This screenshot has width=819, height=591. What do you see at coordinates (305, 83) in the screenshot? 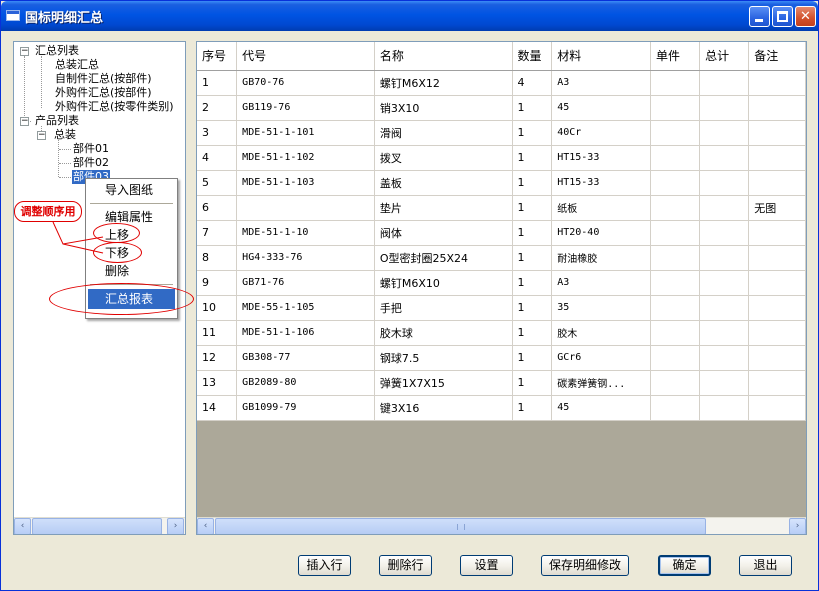
I see `table-cell: GB70-76` at bounding box center [305, 83].